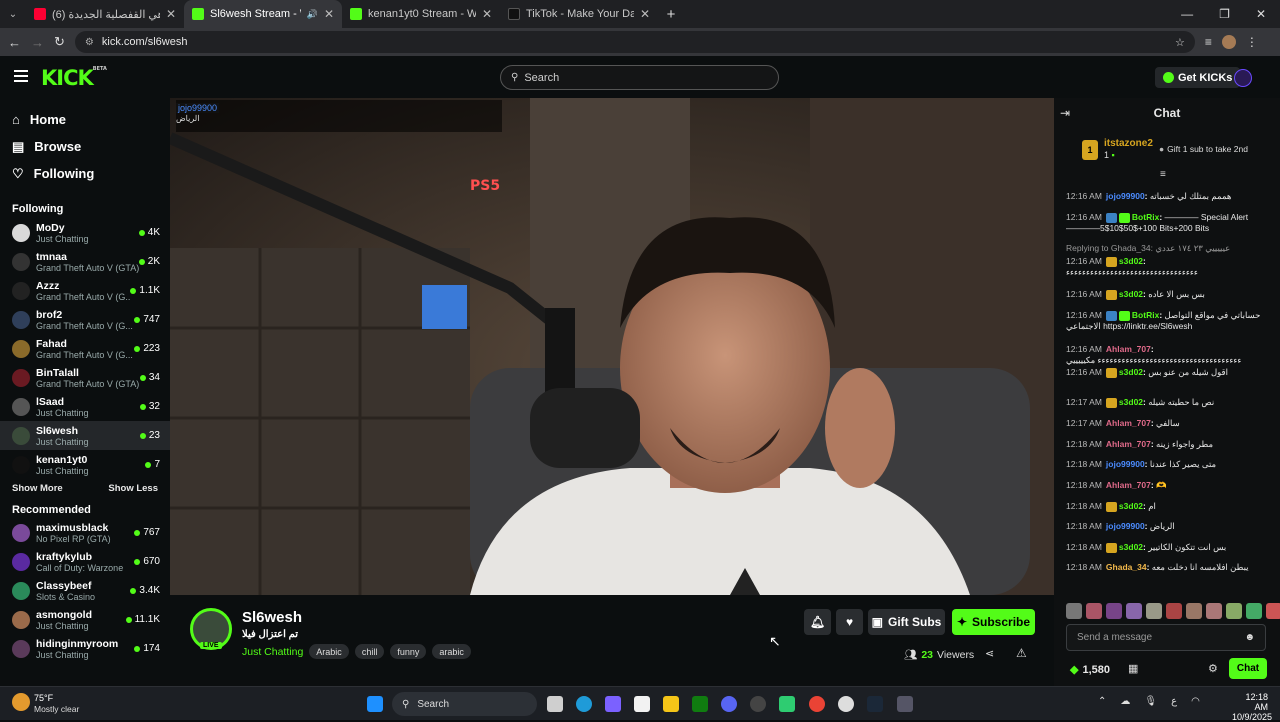  What do you see at coordinates (613, 704) in the screenshot?
I see `copilot-icon` at bounding box center [613, 704].